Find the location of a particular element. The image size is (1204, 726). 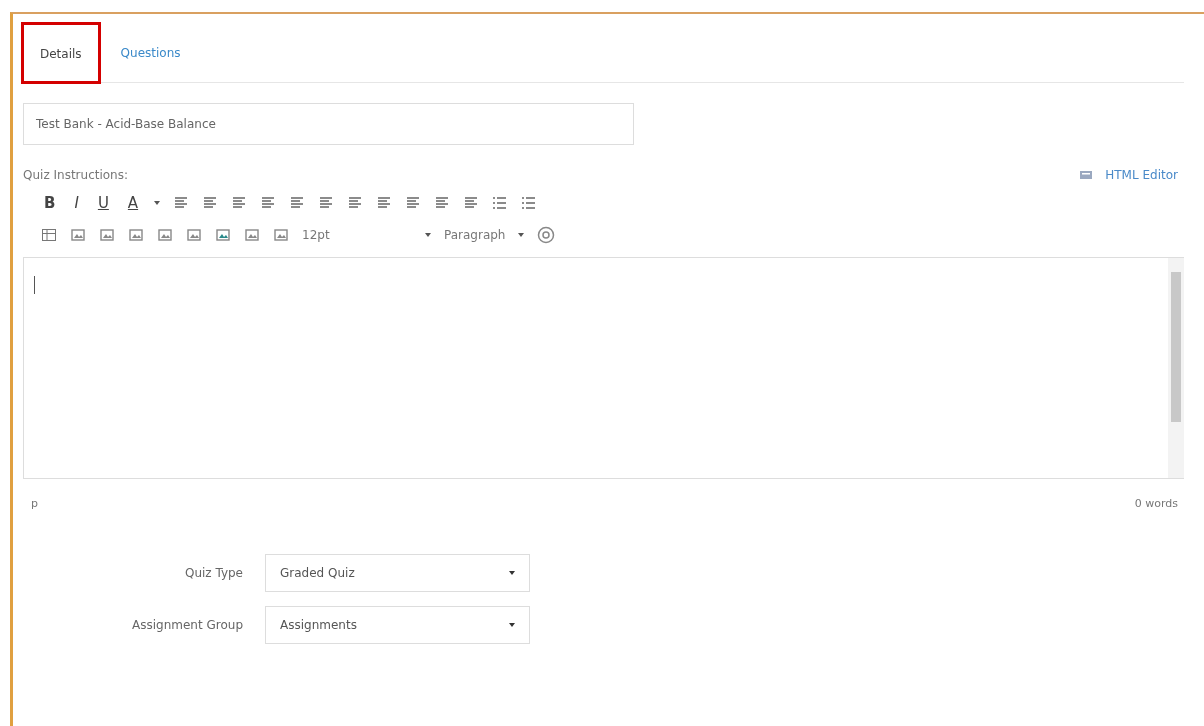

text-cursor is located at coordinates (34, 285).